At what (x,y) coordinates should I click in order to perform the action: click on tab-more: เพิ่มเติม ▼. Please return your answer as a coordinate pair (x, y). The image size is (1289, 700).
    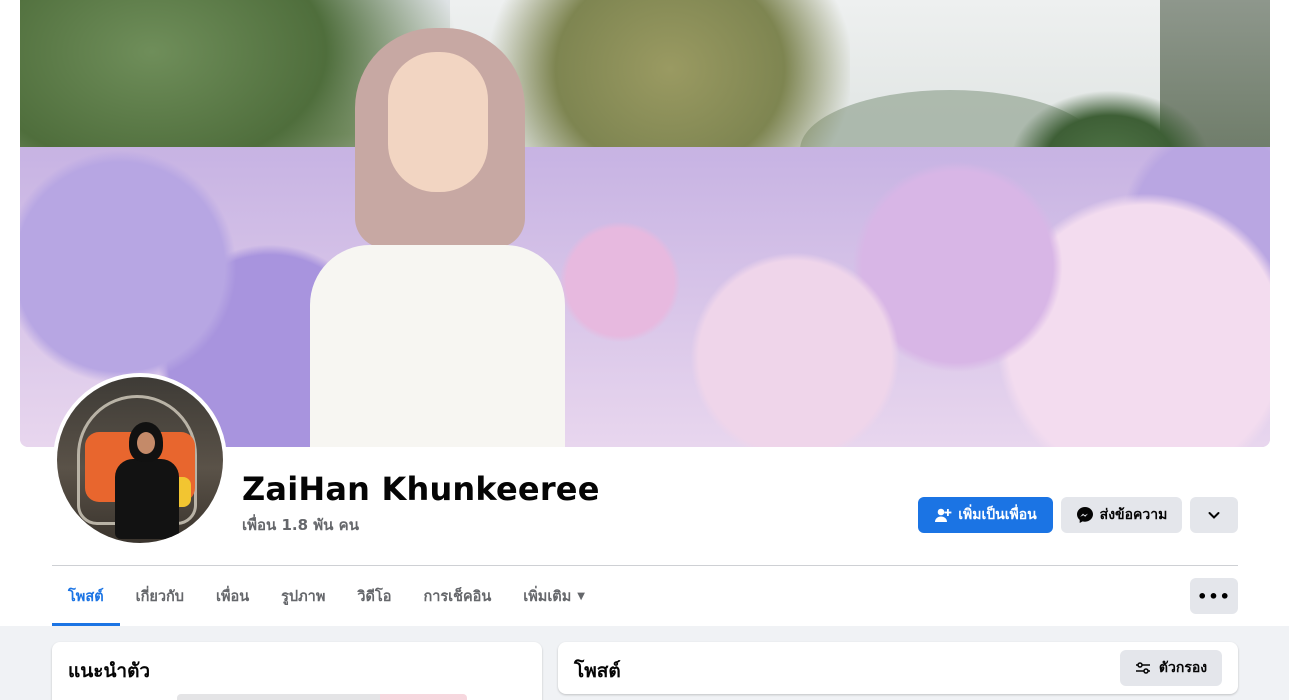
    Looking at the image, I should click on (554, 596).